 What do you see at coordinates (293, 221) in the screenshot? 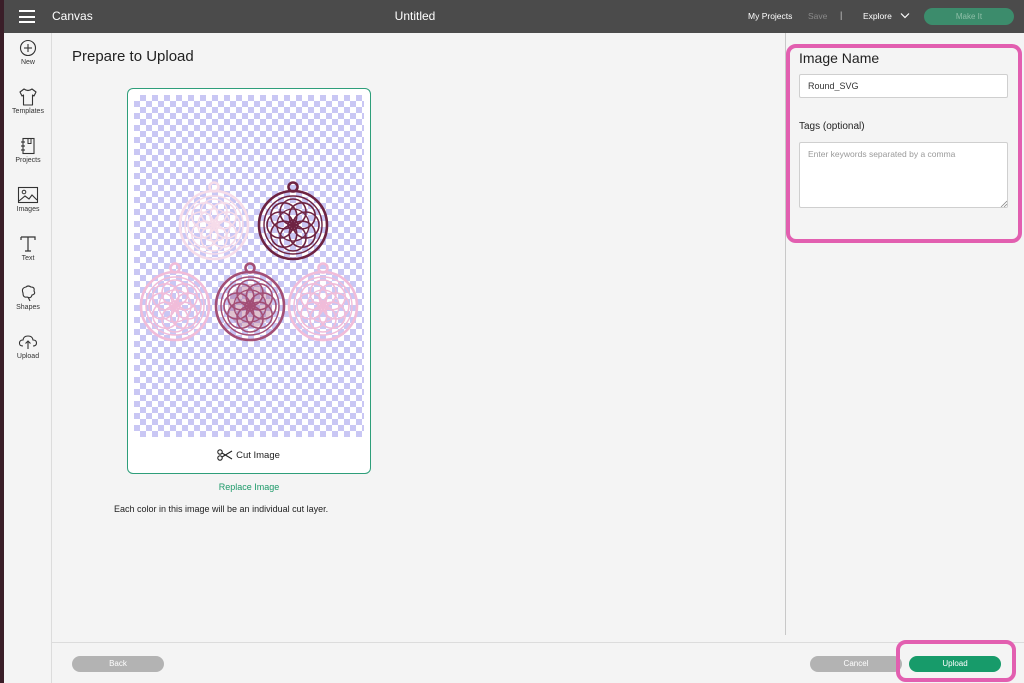
I see `ornament-dark` at bounding box center [293, 221].